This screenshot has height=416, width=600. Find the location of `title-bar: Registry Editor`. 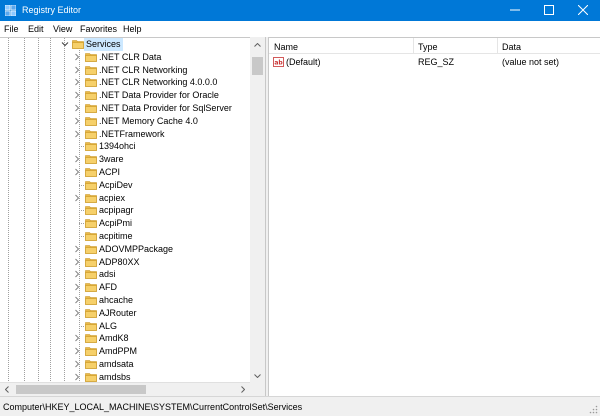

title-bar: Registry Editor is located at coordinates (300, 10).